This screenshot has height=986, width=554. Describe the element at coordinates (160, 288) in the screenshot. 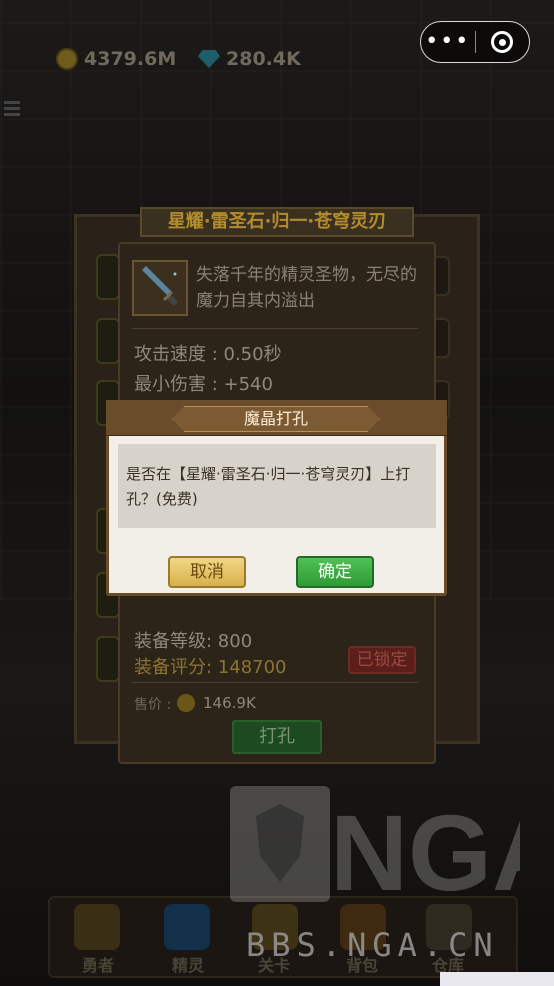

I see `sword-icon` at that location.